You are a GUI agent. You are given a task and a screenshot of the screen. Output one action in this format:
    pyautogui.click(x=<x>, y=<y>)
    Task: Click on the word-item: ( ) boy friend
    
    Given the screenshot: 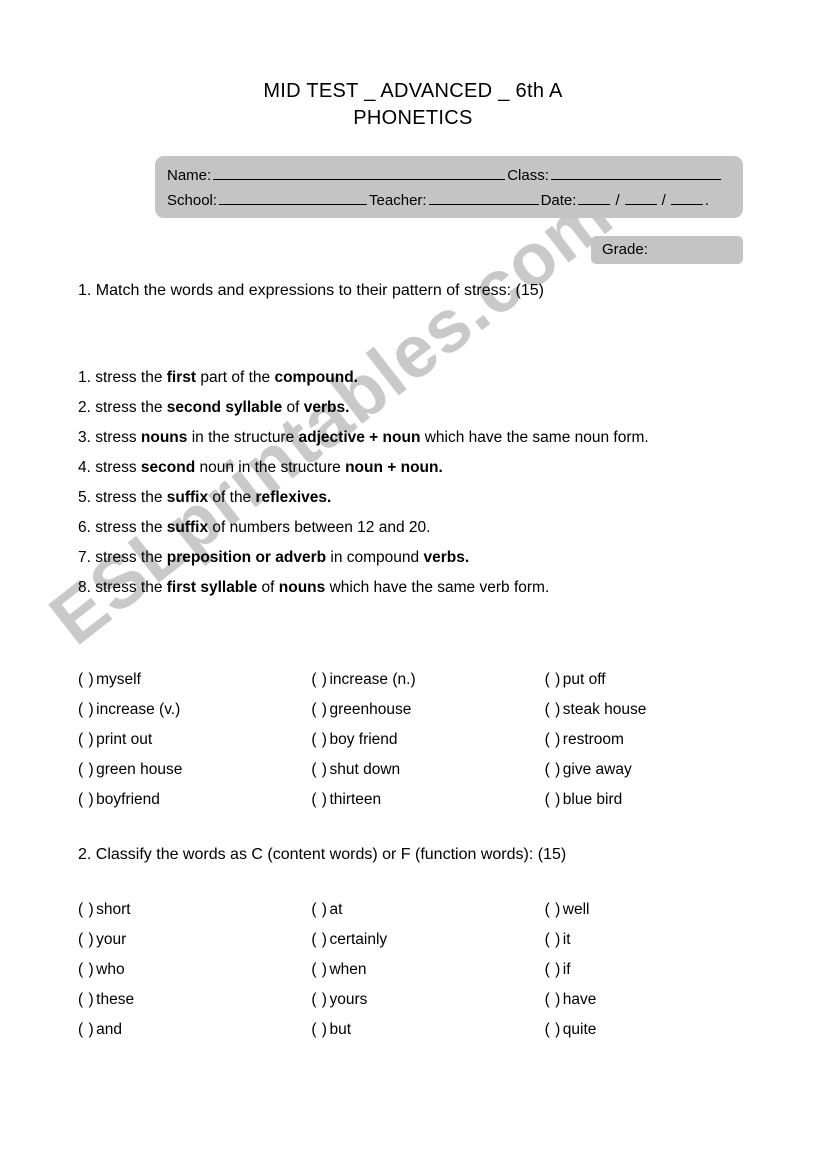 What is the action you would take?
    pyautogui.click(x=427, y=740)
    